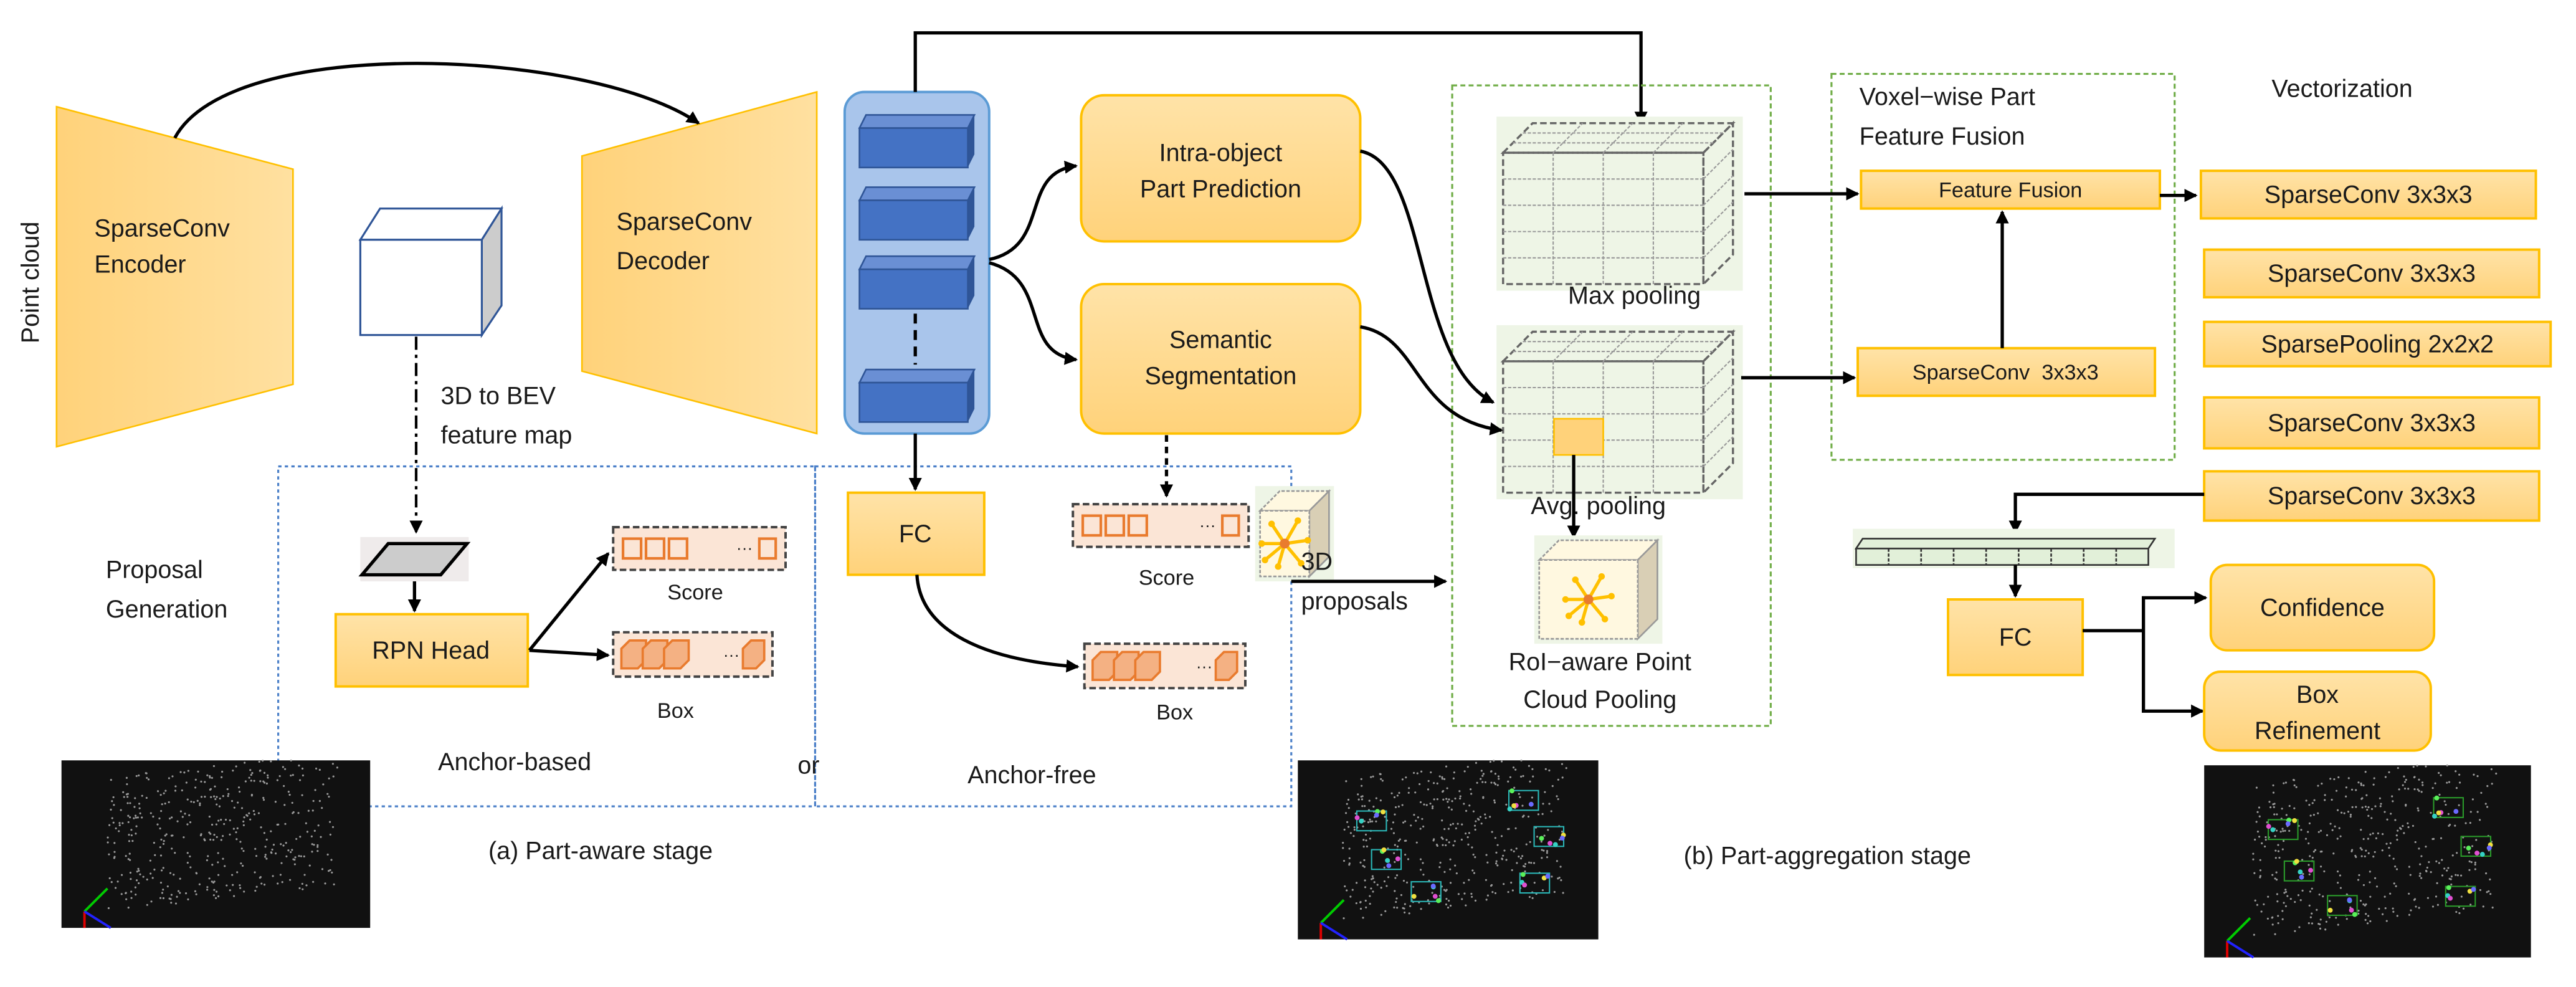 Image resolution: width=2576 pixels, height=987 pixels. Describe the element at coordinates (913, 220) in the screenshot. I see `feature-block` at that location.